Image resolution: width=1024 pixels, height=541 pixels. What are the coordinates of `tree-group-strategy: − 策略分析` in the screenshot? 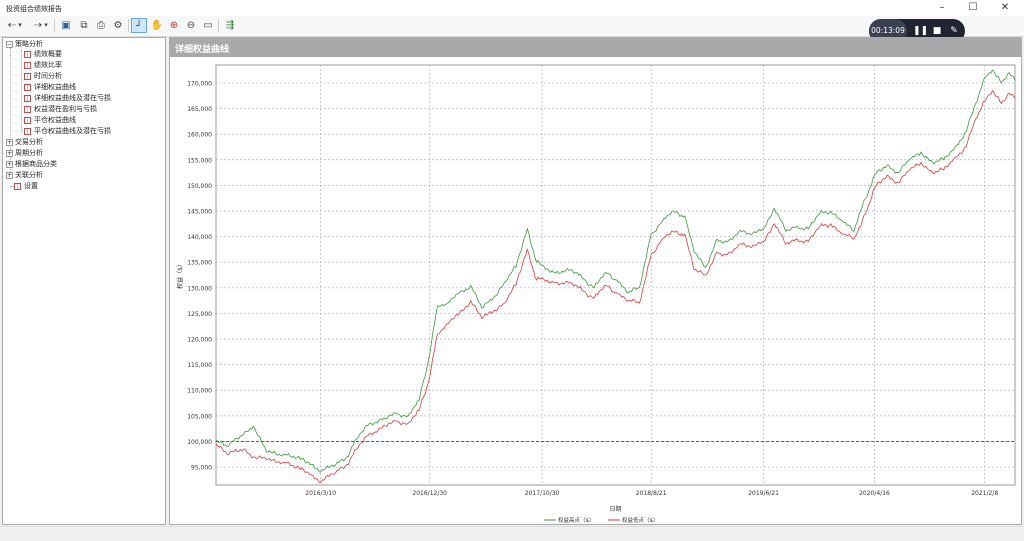 It's located at (24, 44).